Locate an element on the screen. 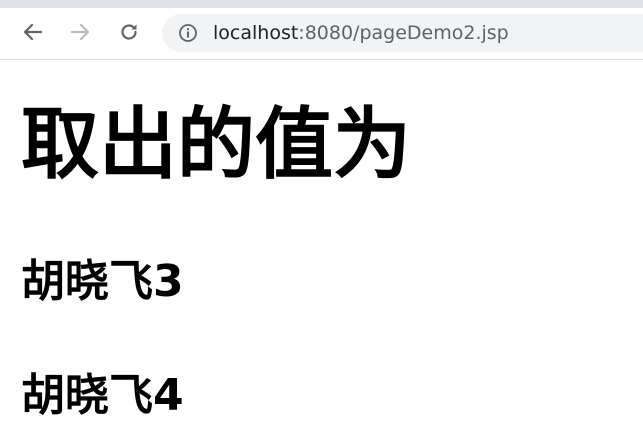 The width and height of the screenshot is (643, 446). value-heading-2: 胡晓飞4 is located at coordinates (102, 395).